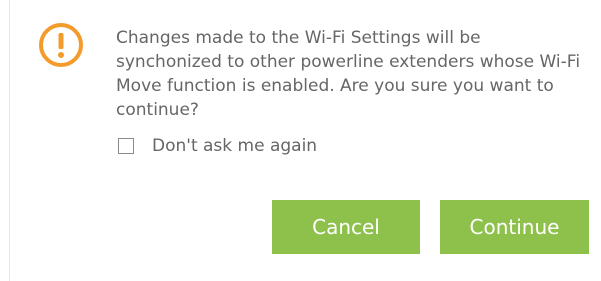  What do you see at coordinates (126, 146) in the screenshot?
I see `dont-ask-again-checkbox` at bounding box center [126, 146].